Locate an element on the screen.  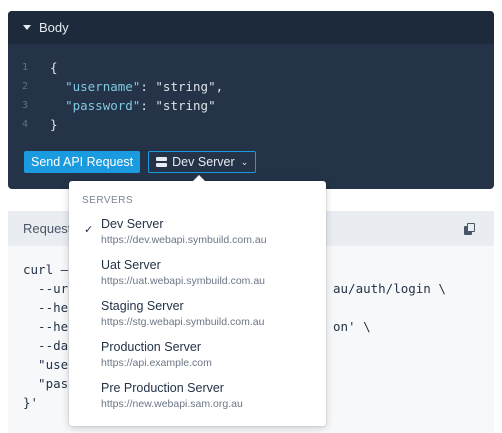
request-line-text: --da is located at coordinates (46, 345).